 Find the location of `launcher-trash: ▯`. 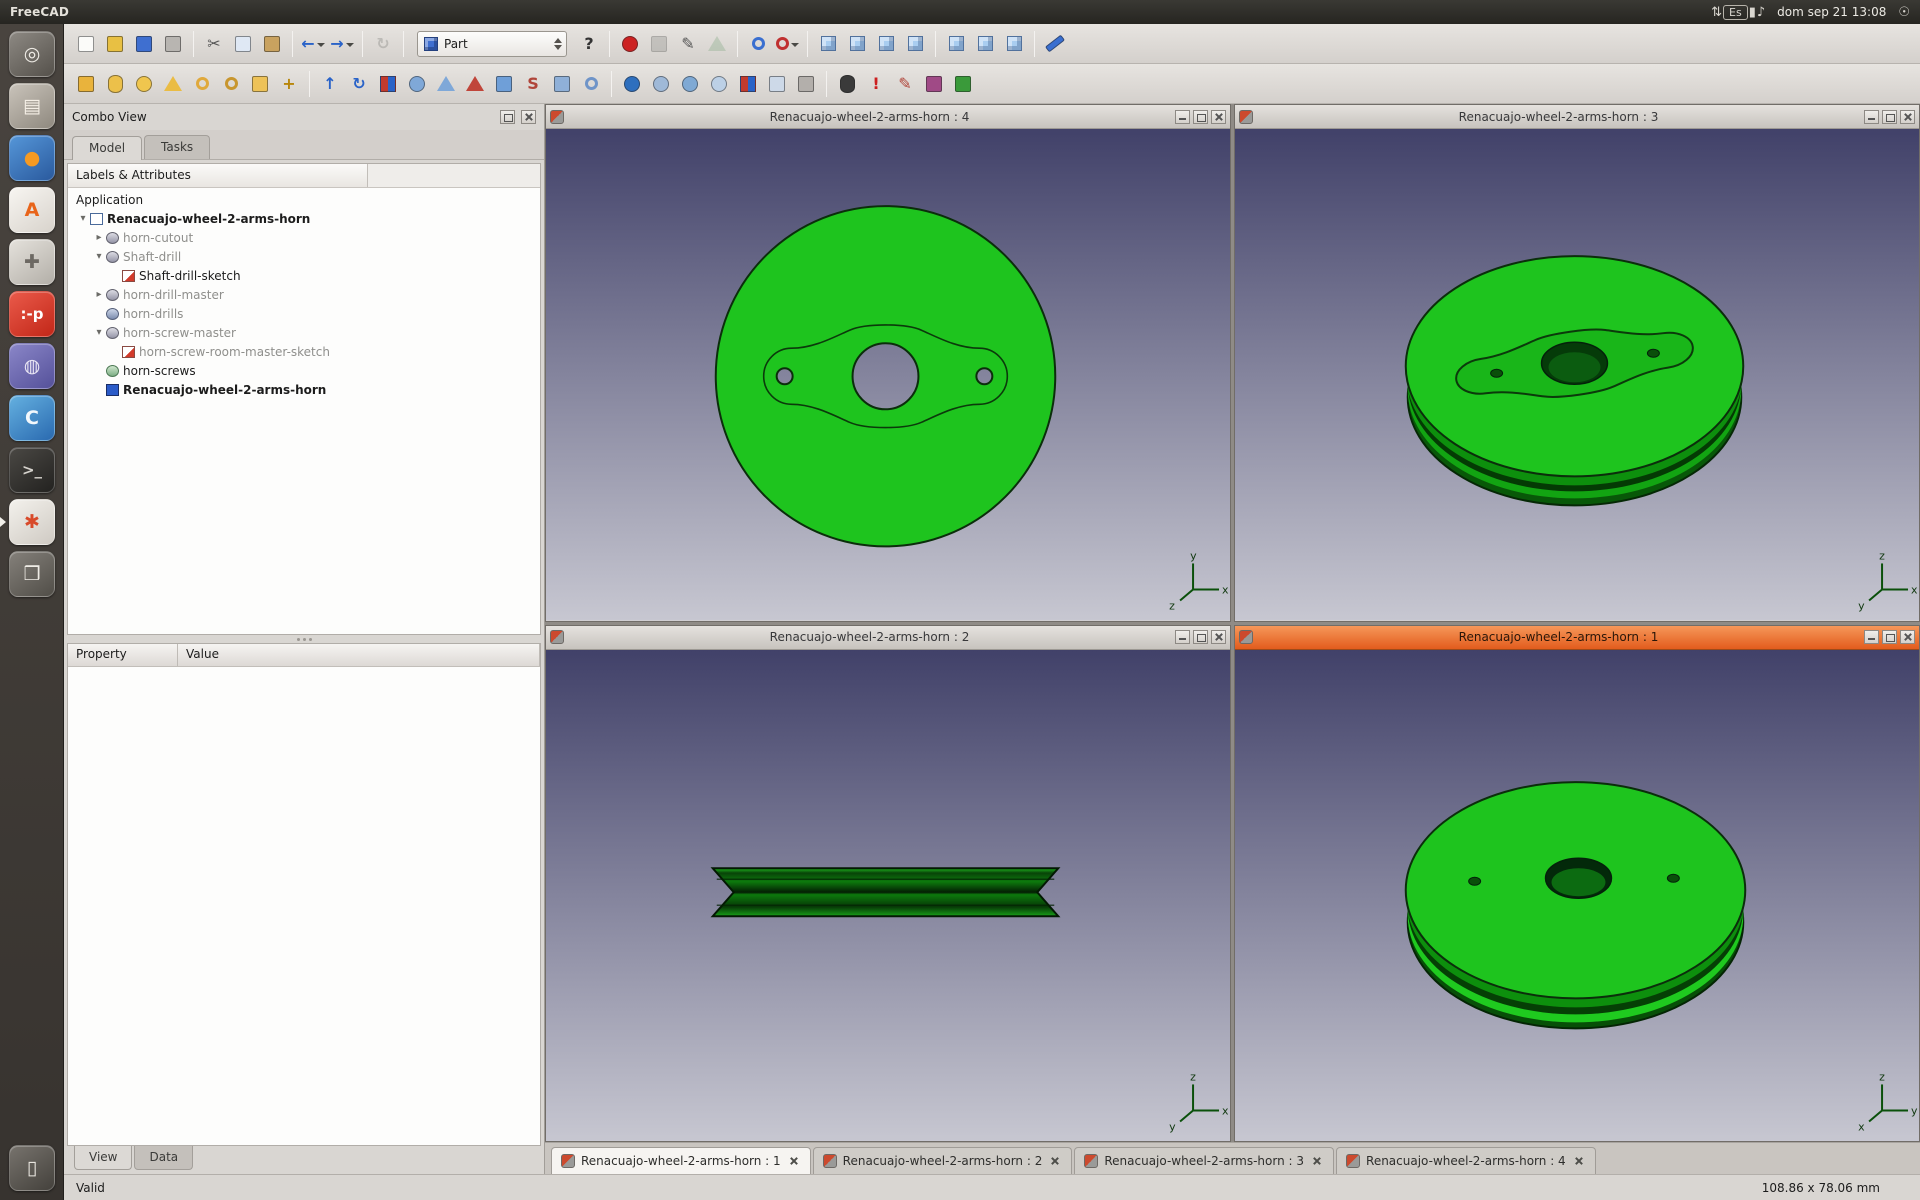

launcher-trash: ▯ is located at coordinates (32, 1168).